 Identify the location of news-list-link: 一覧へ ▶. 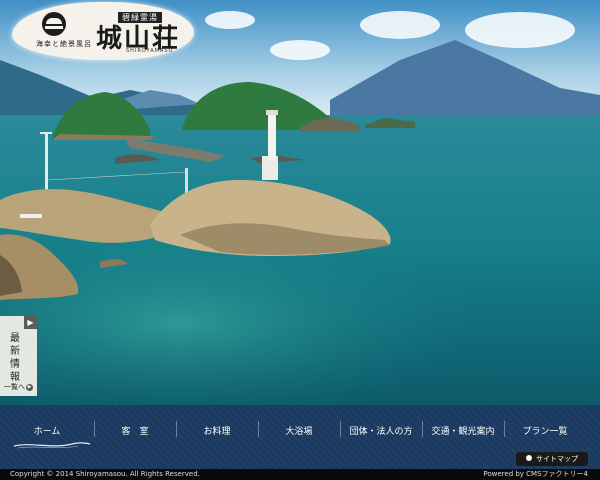
(18, 387).